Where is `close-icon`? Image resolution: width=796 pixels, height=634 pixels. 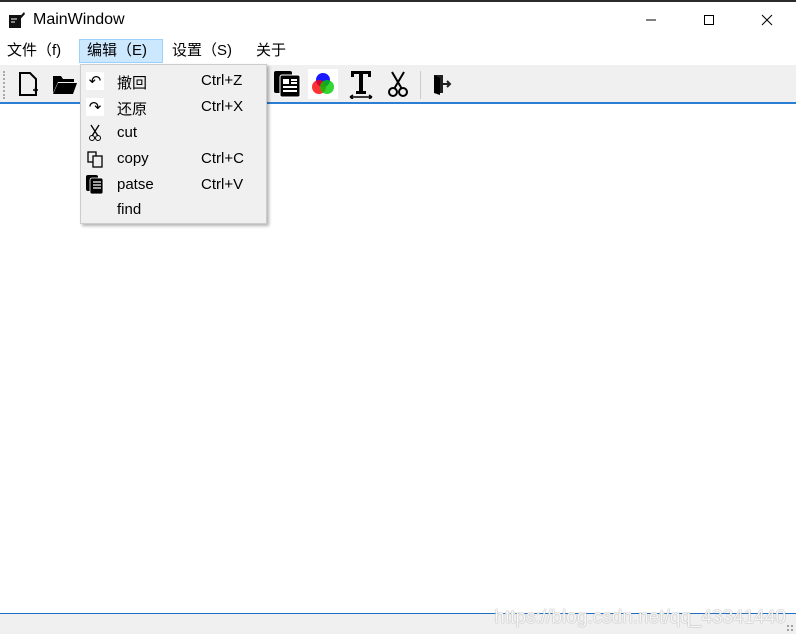
close-icon is located at coordinates (767, 20).